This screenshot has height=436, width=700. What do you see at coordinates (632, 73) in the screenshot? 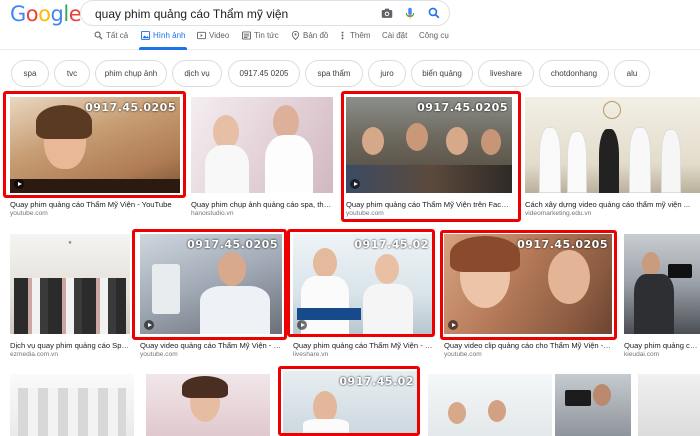
I see `chip: alu` at bounding box center [632, 73].